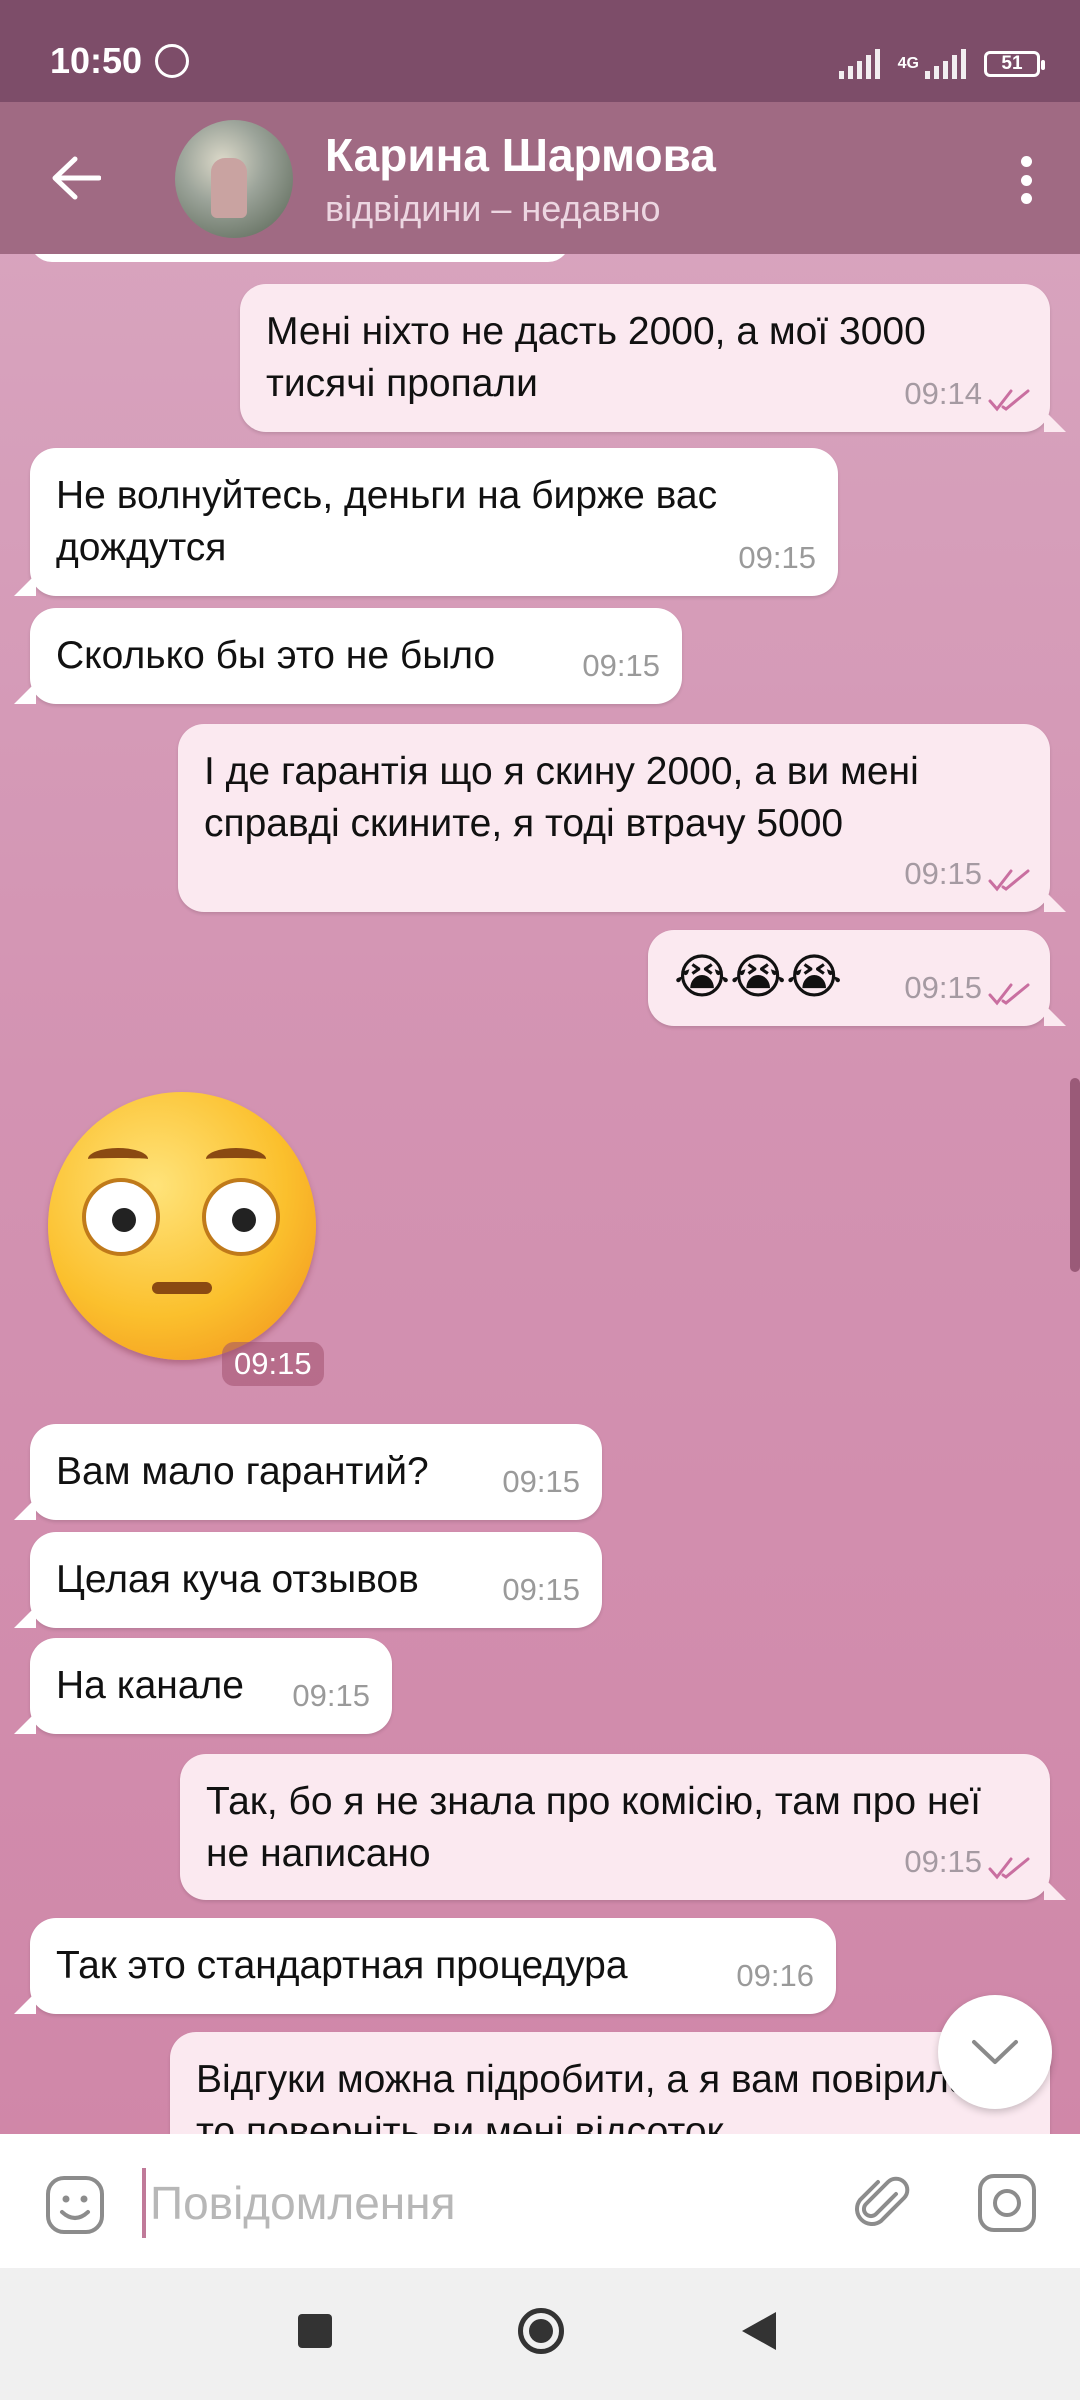 The width and height of the screenshot is (1080, 2400). I want to click on message-bubble-outgoing: 😭😭😭 09:15, so click(849, 978).